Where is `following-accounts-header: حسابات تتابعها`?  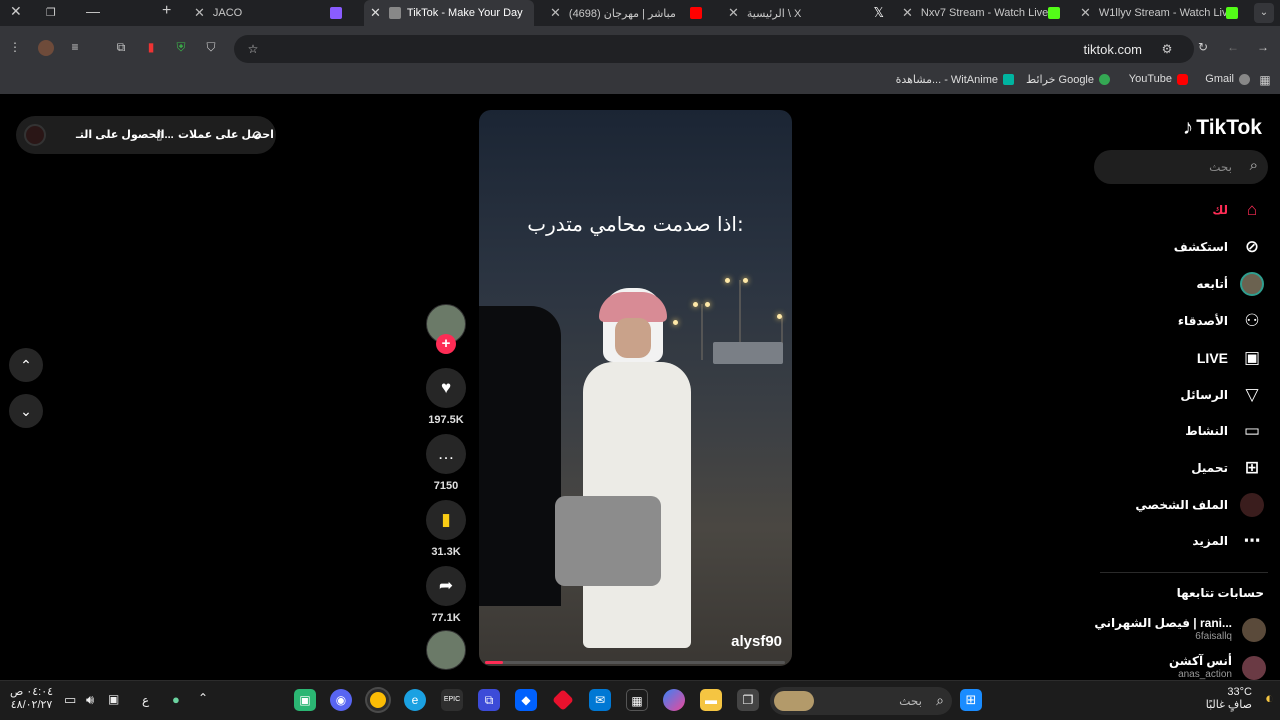
following-accounts-header: حسابات تتابعها is located at coordinates (1220, 593).